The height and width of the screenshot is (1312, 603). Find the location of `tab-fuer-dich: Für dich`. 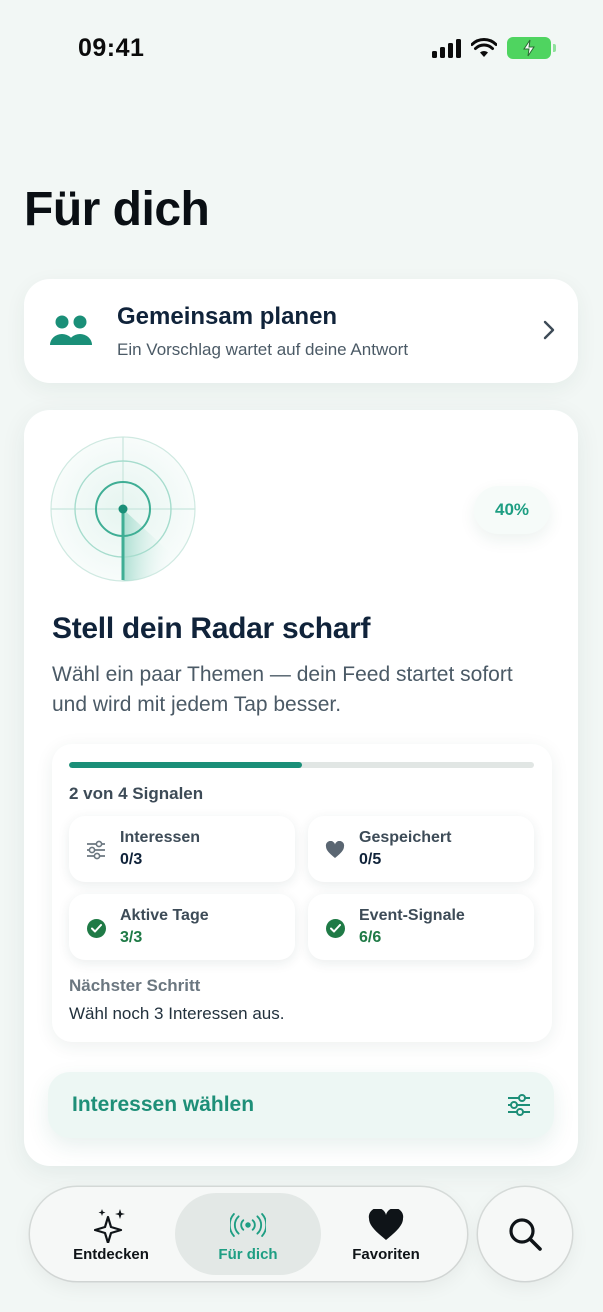

tab-fuer-dich: Für dich is located at coordinates (248, 1234).